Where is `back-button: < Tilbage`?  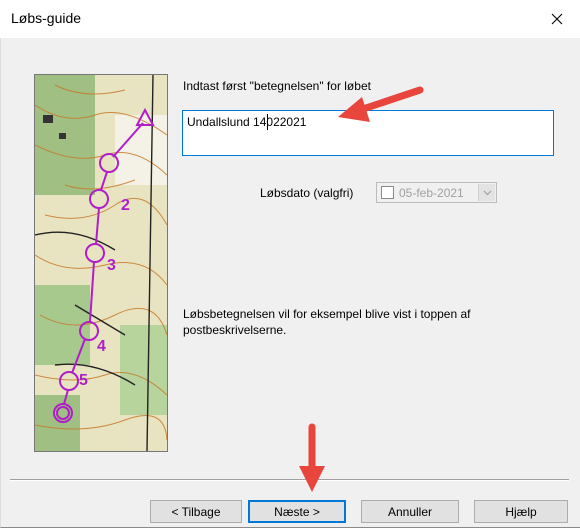
back-button: < Tilbage is located at coordinates (196, 511).